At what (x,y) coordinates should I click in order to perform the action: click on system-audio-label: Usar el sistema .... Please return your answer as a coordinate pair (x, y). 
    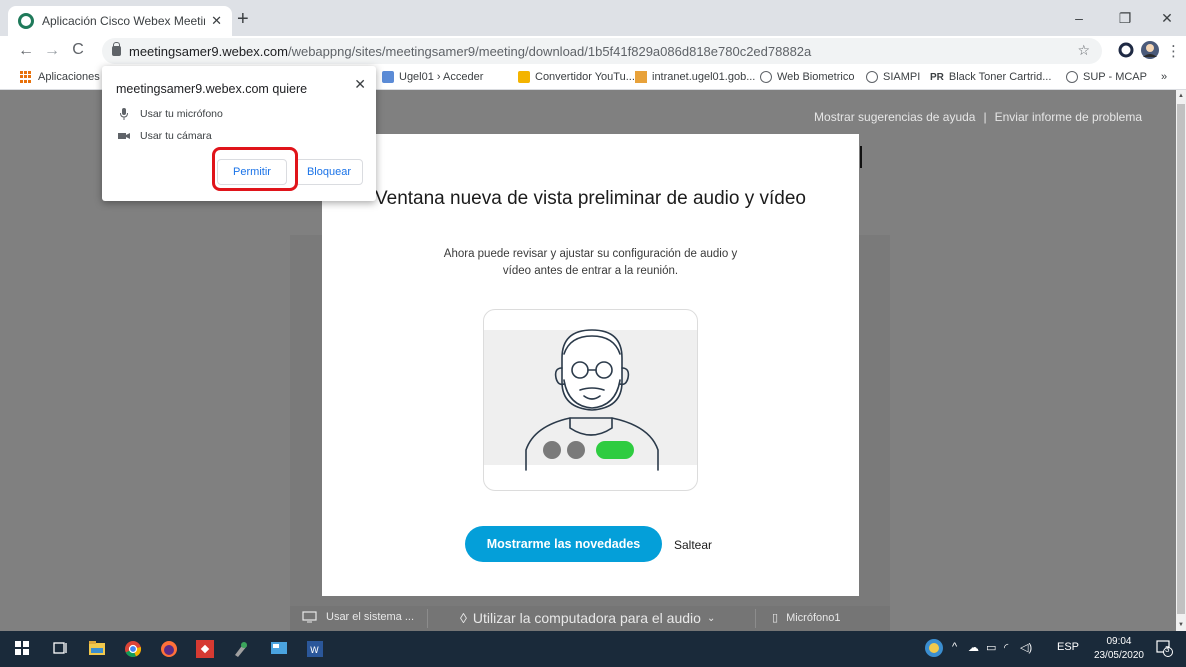
    Looking at the image, I should click on (370, 617).